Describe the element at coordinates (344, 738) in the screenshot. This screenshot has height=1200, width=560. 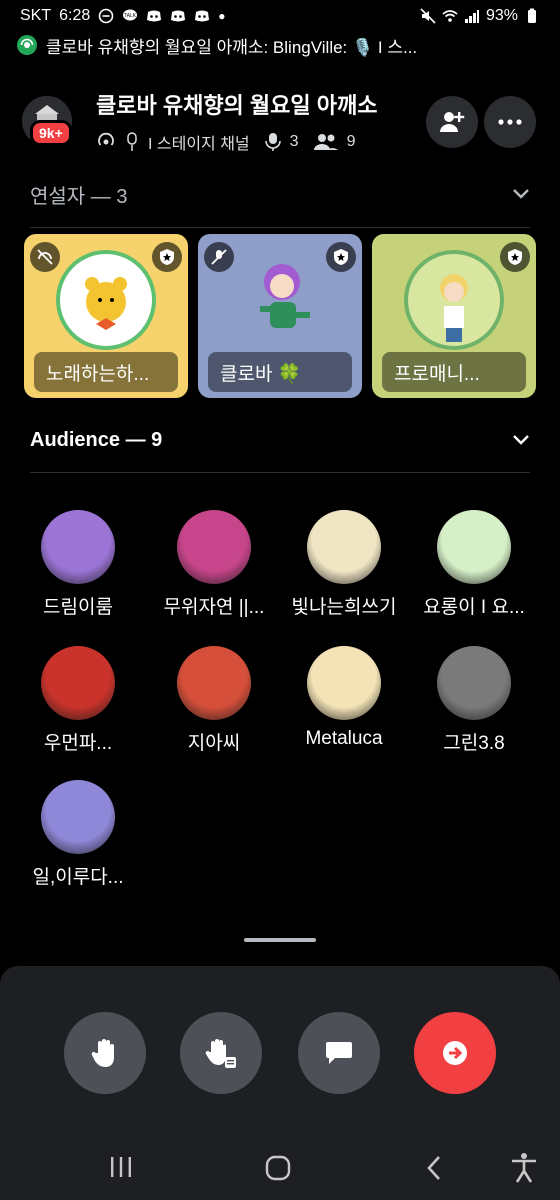
I see `audience-member-name: Metaluca` at that location.